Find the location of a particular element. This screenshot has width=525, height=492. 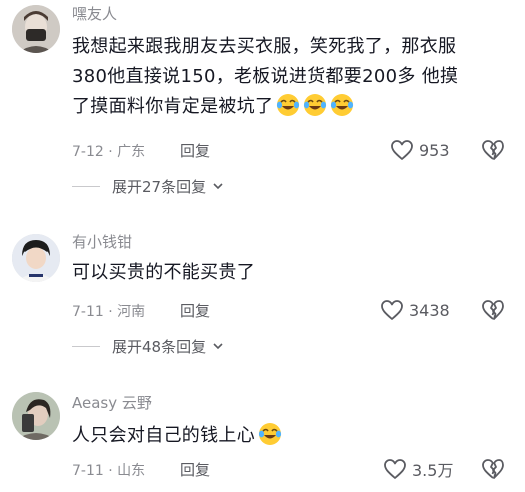

expand-replies-button: 展开27条回复 is located at coordinates (148, 186).